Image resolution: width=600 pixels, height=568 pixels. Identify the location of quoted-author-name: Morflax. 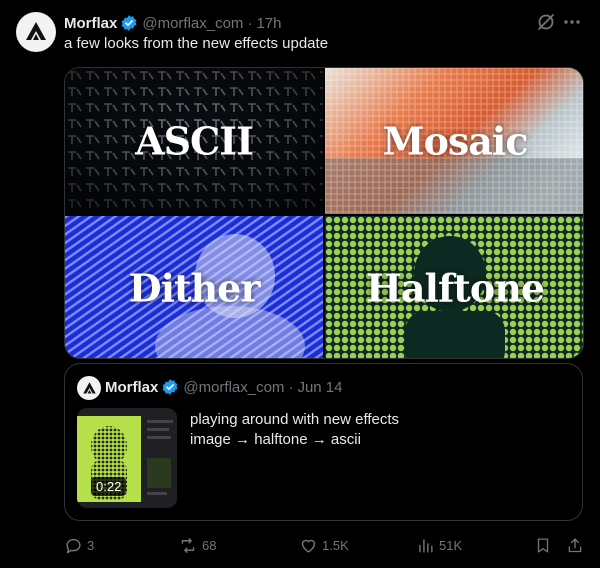
(132, 387).